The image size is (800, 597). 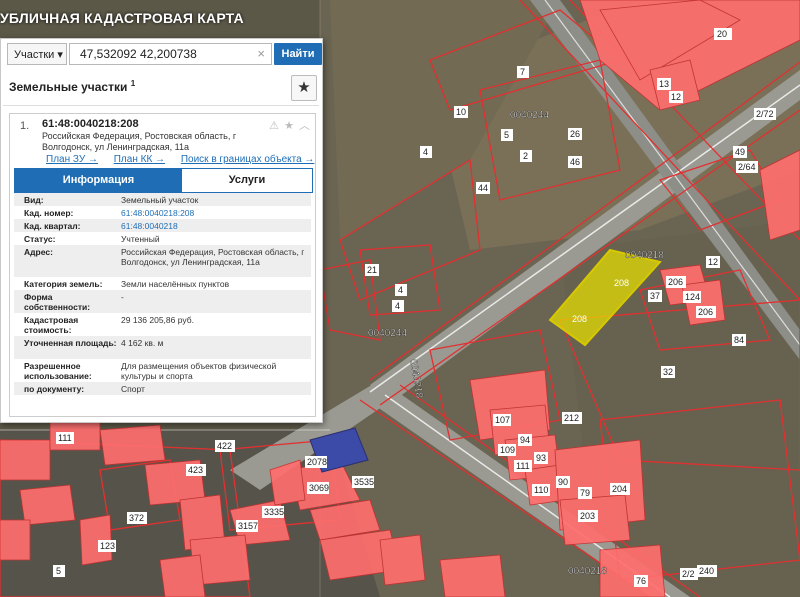 I want to click on svg-text: 79, so click(x=585, y=493).